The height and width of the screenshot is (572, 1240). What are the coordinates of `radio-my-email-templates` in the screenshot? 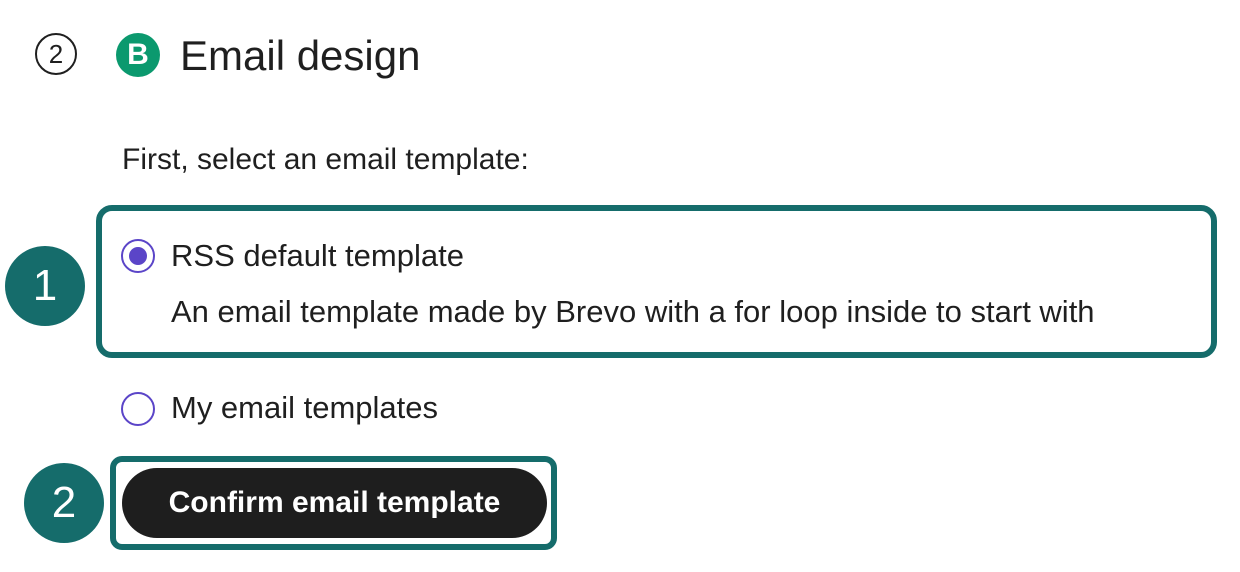 It's located at (138, 409).